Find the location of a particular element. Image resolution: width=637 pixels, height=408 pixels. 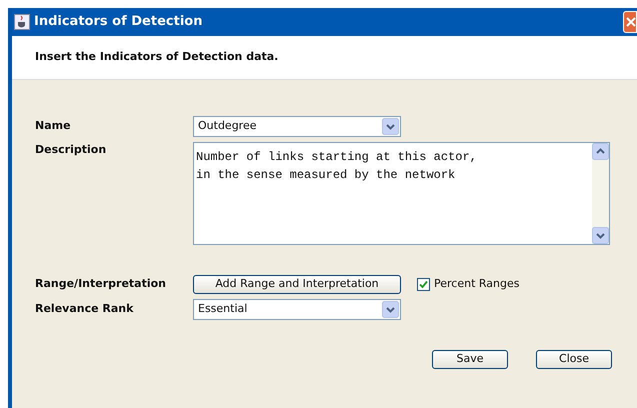

add-range-button: Add Range and Interpretation is located at coordinates (297, 284).